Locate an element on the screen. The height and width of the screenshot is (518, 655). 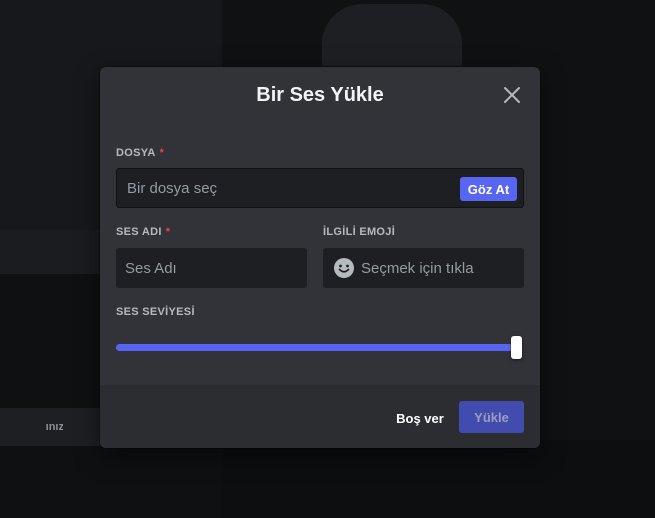
emoji-picker: Seçmek için tıkla is located at coordinates (423, 268).